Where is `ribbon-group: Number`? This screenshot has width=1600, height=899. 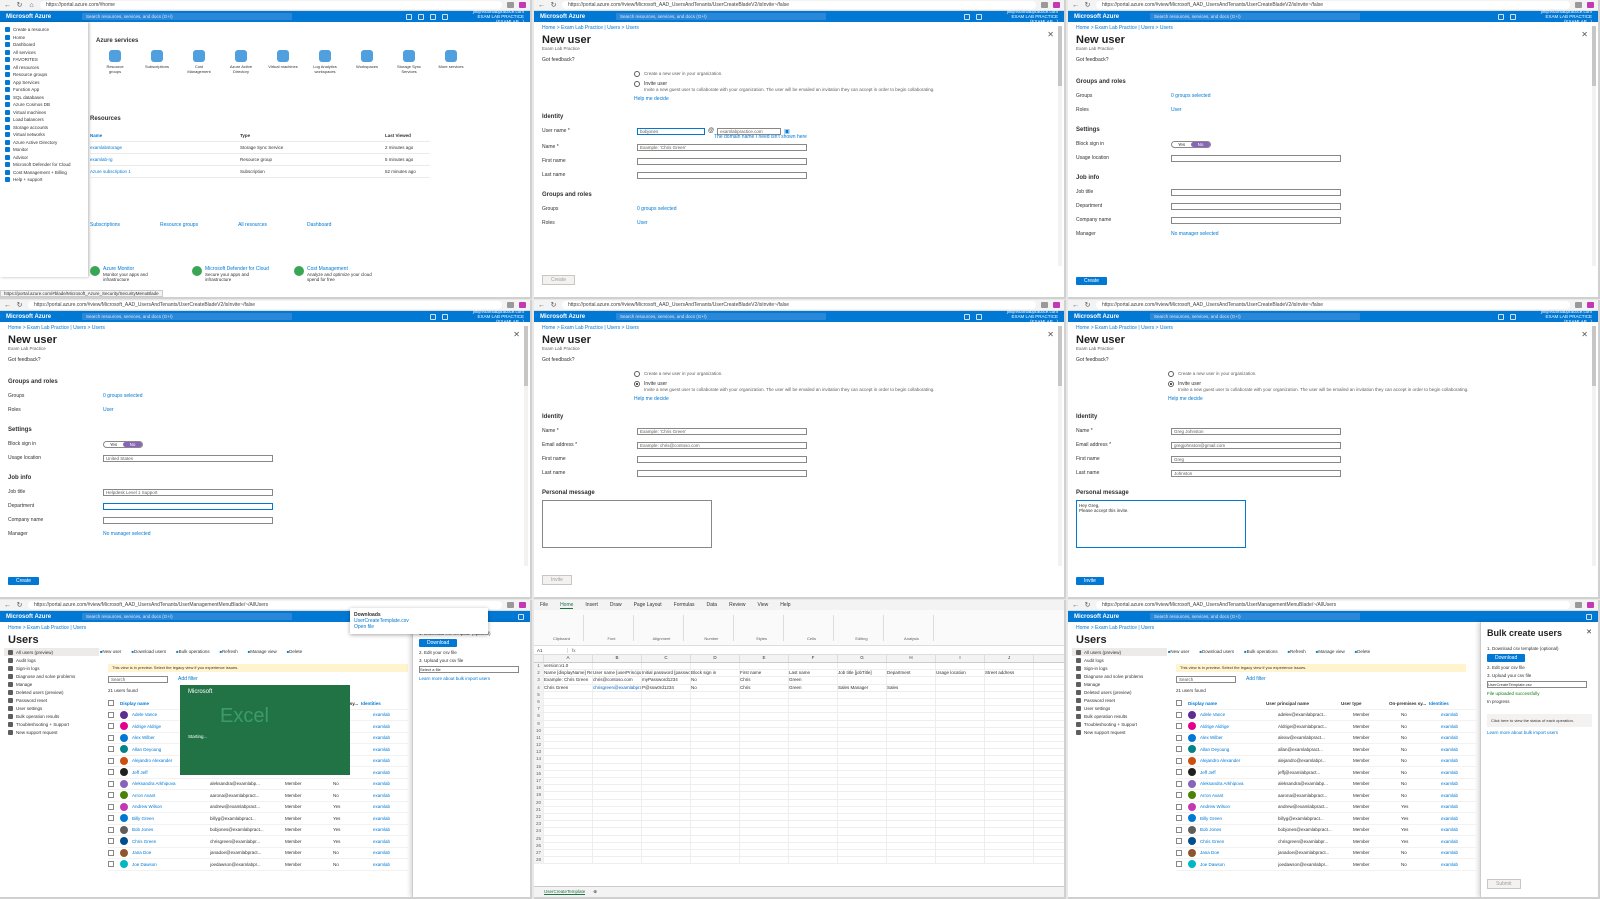
ribbon-group: Number is located at coordinates (712, 627).